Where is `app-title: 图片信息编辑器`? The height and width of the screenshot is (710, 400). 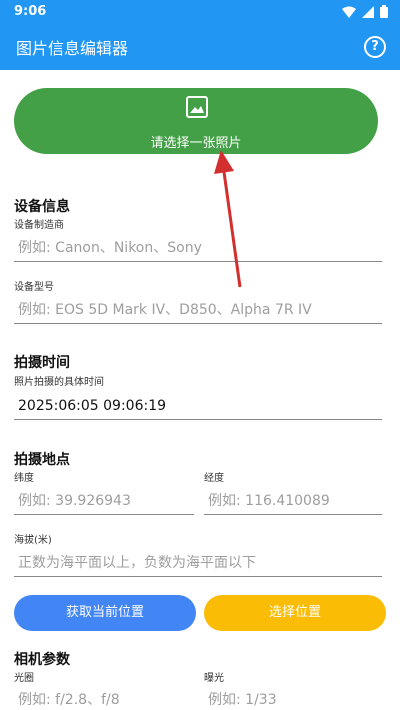 app-title: 图片信息编辑器 is located at coordinates (72, 48).